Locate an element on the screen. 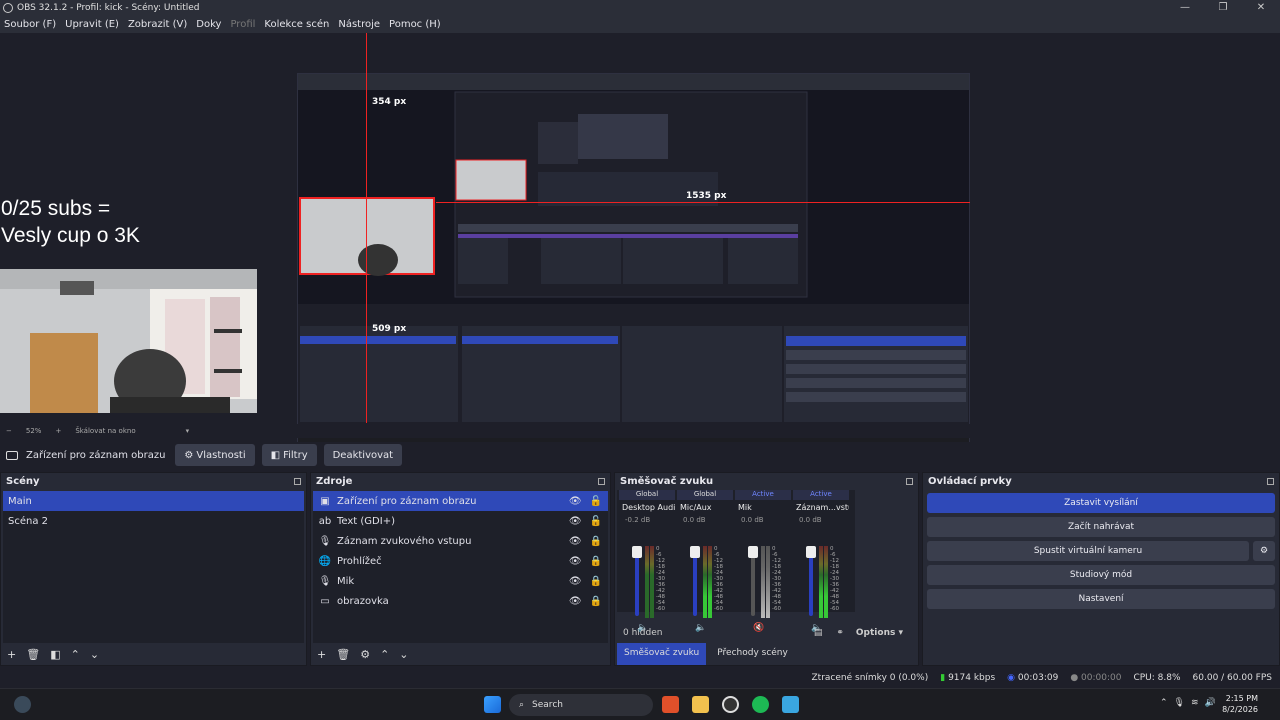 This screenshot has height=720, width=1280. sources-title: Zdroje is located at coordinates (334, 481).